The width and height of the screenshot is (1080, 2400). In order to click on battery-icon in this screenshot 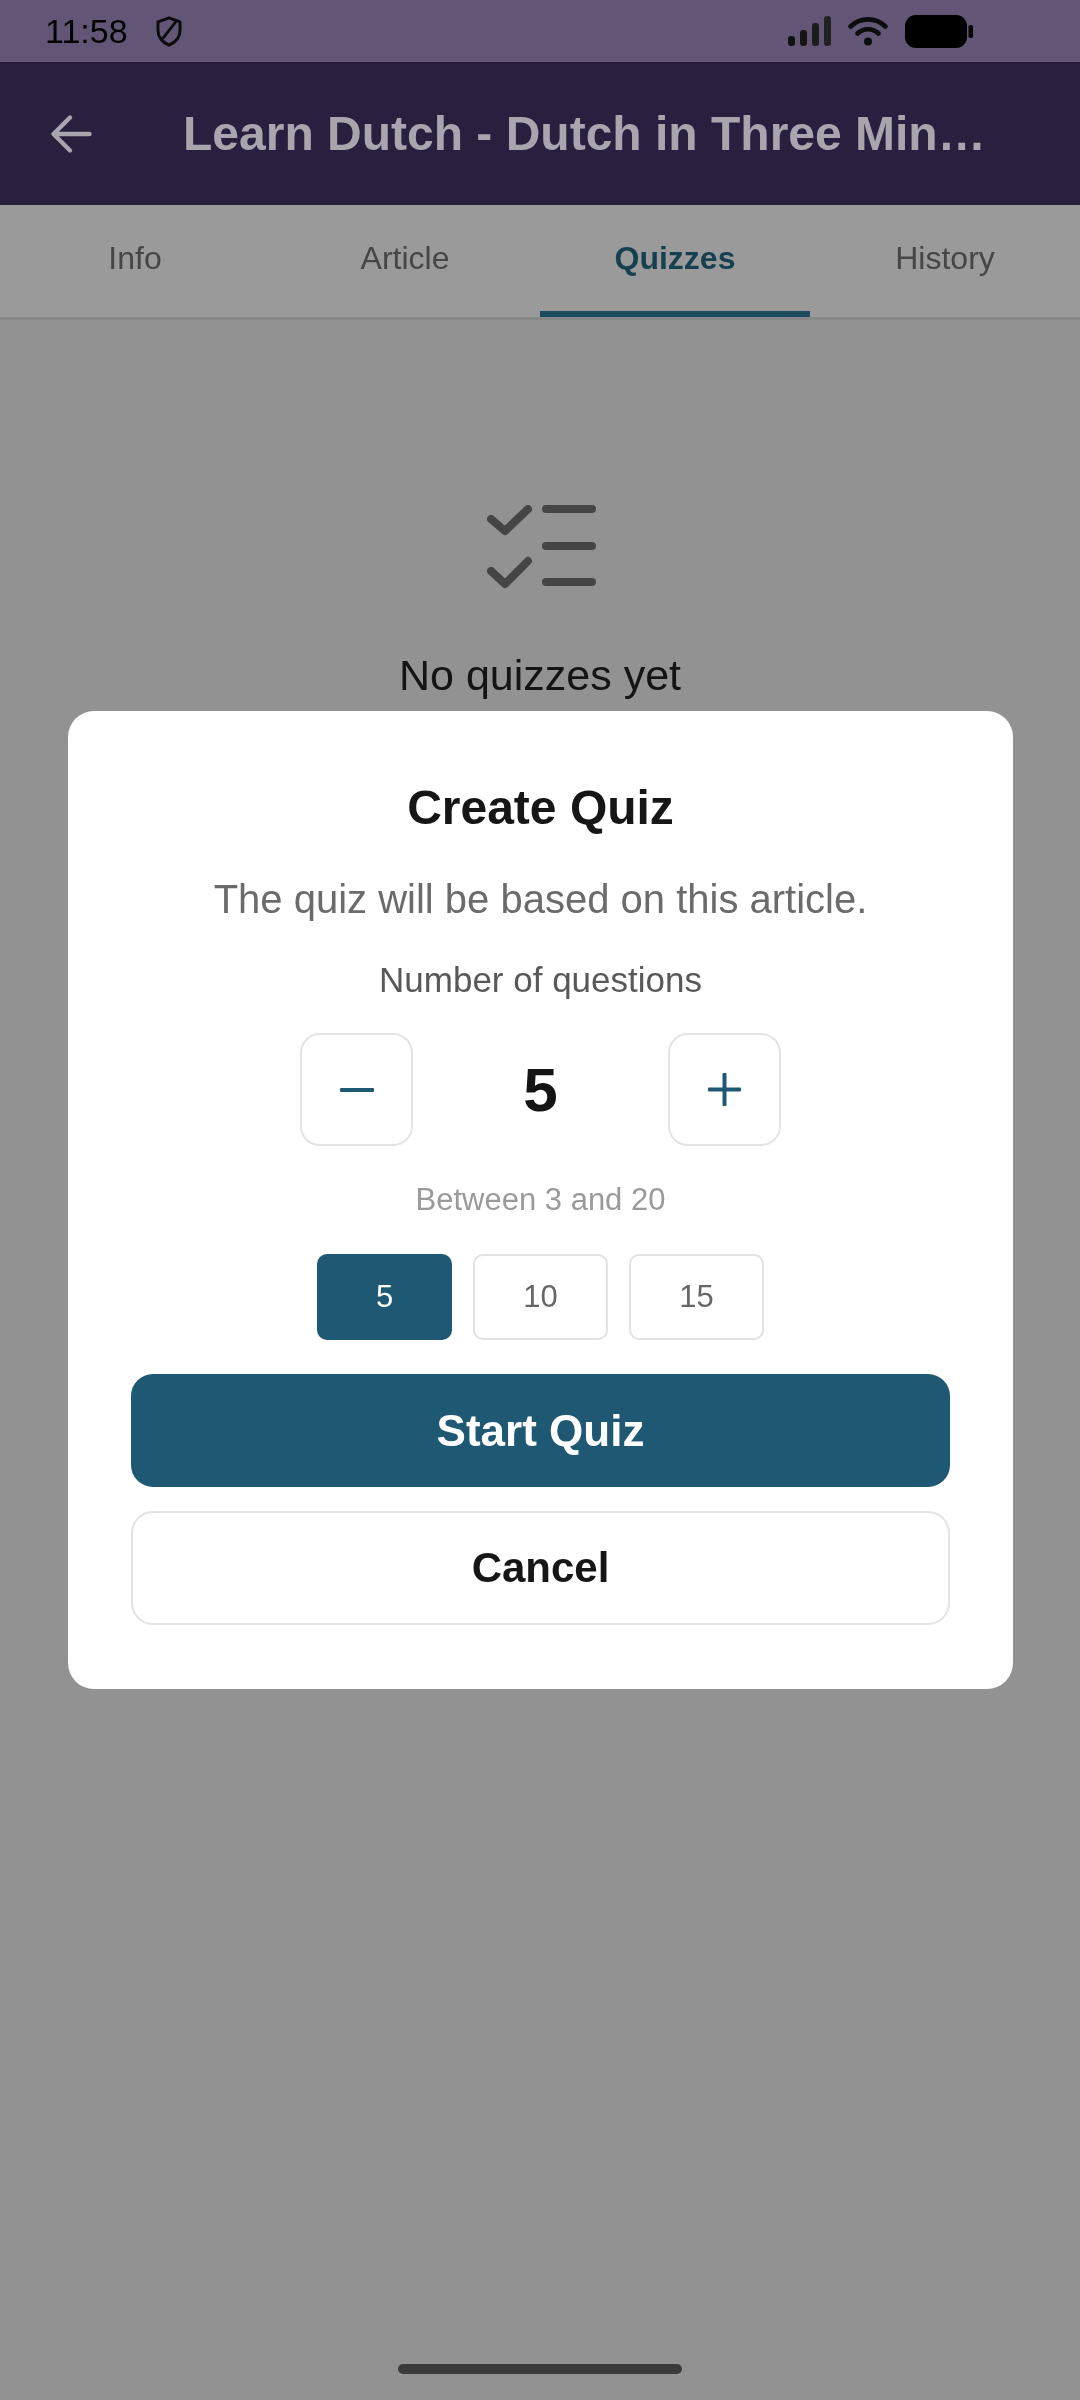, I will do `click(939, 31)`.